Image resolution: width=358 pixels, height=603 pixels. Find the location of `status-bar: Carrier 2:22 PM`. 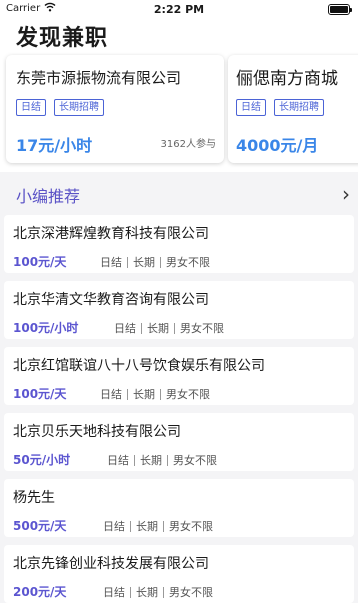

status-bar: Carrier 2:22 PM is located at coordinates (179, 9).